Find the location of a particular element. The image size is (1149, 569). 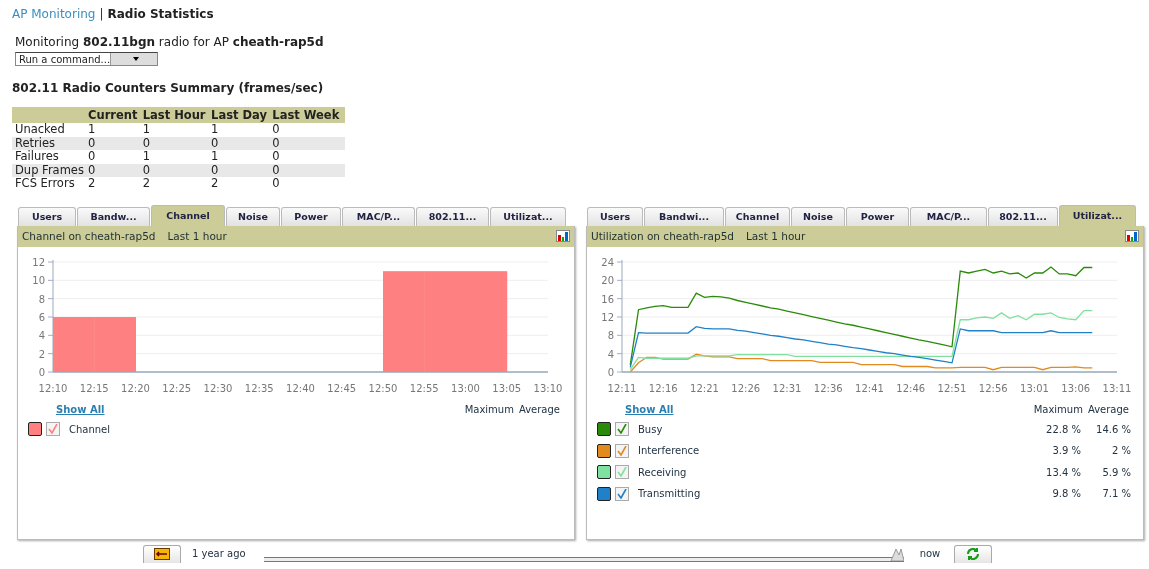

row-label: Failures is located at coordinates (50, 157).